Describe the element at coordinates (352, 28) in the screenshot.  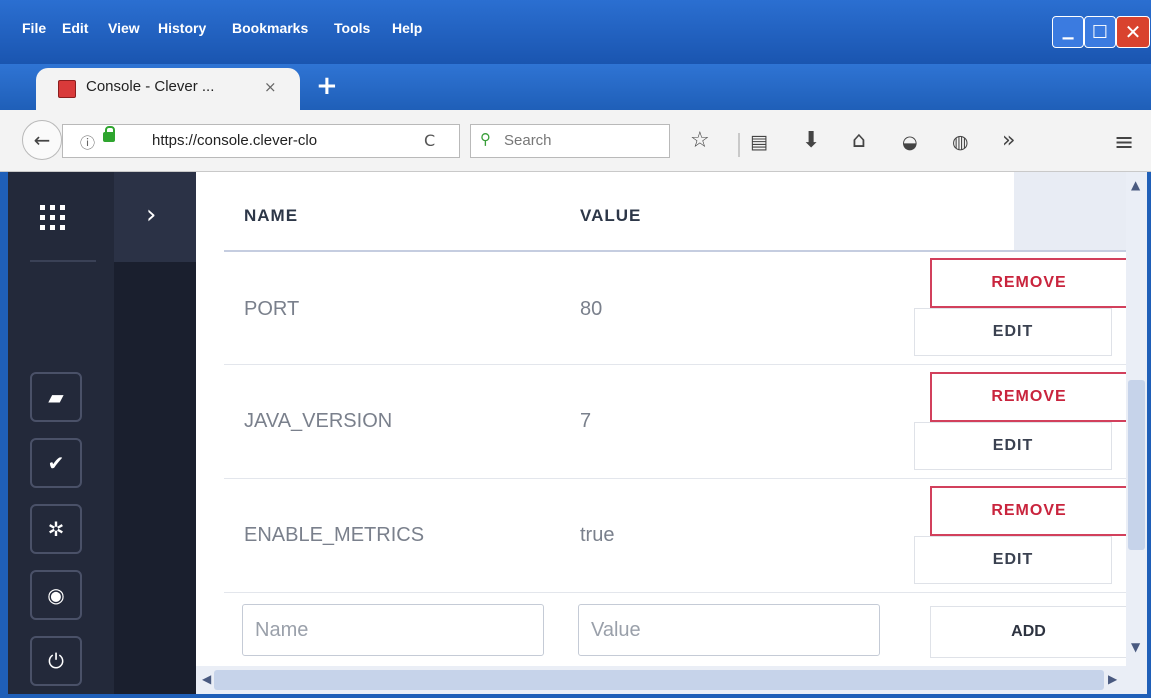
I see `menu-tools: Tools` at that location.